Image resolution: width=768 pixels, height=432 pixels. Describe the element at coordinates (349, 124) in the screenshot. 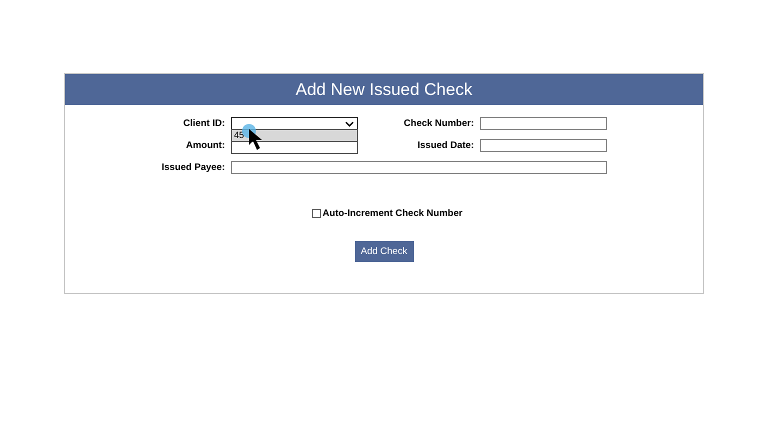

I see `caret-icon` at that location.